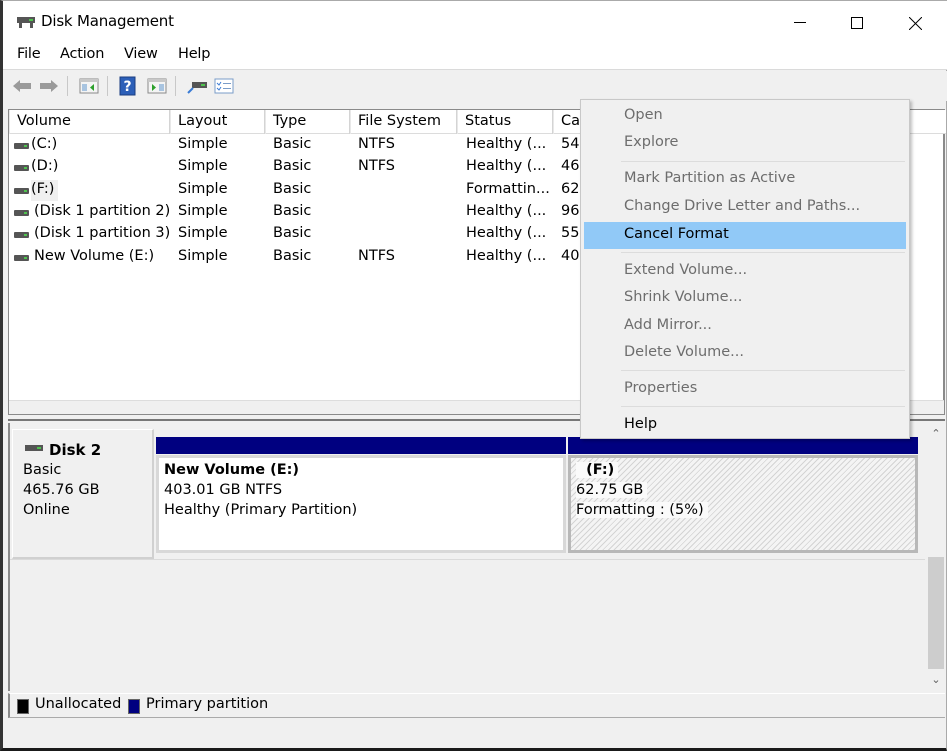 The height and width of the screenshot is (751, 947). What do you see at coordinates (745, 116) in the screenshot?
I see `context-menu-open: Open` at bounding box center [745, 116].